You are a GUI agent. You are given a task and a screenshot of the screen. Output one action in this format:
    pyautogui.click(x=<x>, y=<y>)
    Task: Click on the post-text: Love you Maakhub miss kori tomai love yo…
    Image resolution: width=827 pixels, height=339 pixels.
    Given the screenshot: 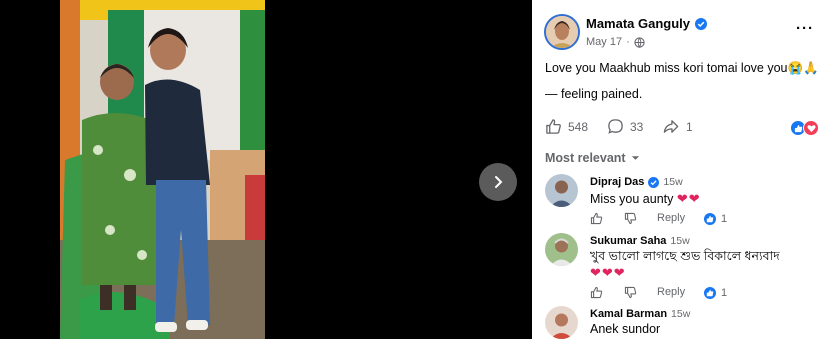 What is the action you would take?
    pyautogui.click(x=683, y=81)
    